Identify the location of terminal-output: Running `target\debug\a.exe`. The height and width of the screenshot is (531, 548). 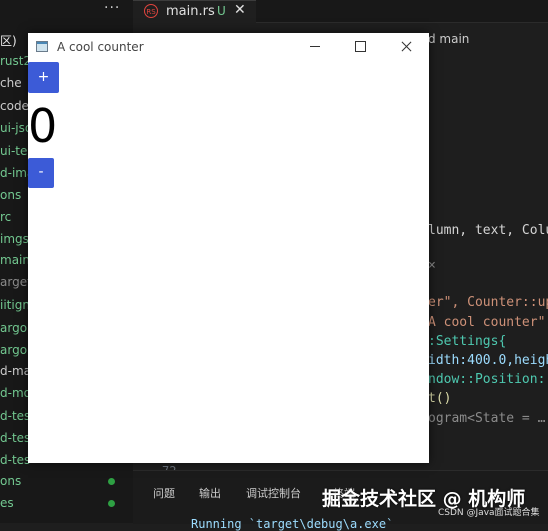
(292, 524).